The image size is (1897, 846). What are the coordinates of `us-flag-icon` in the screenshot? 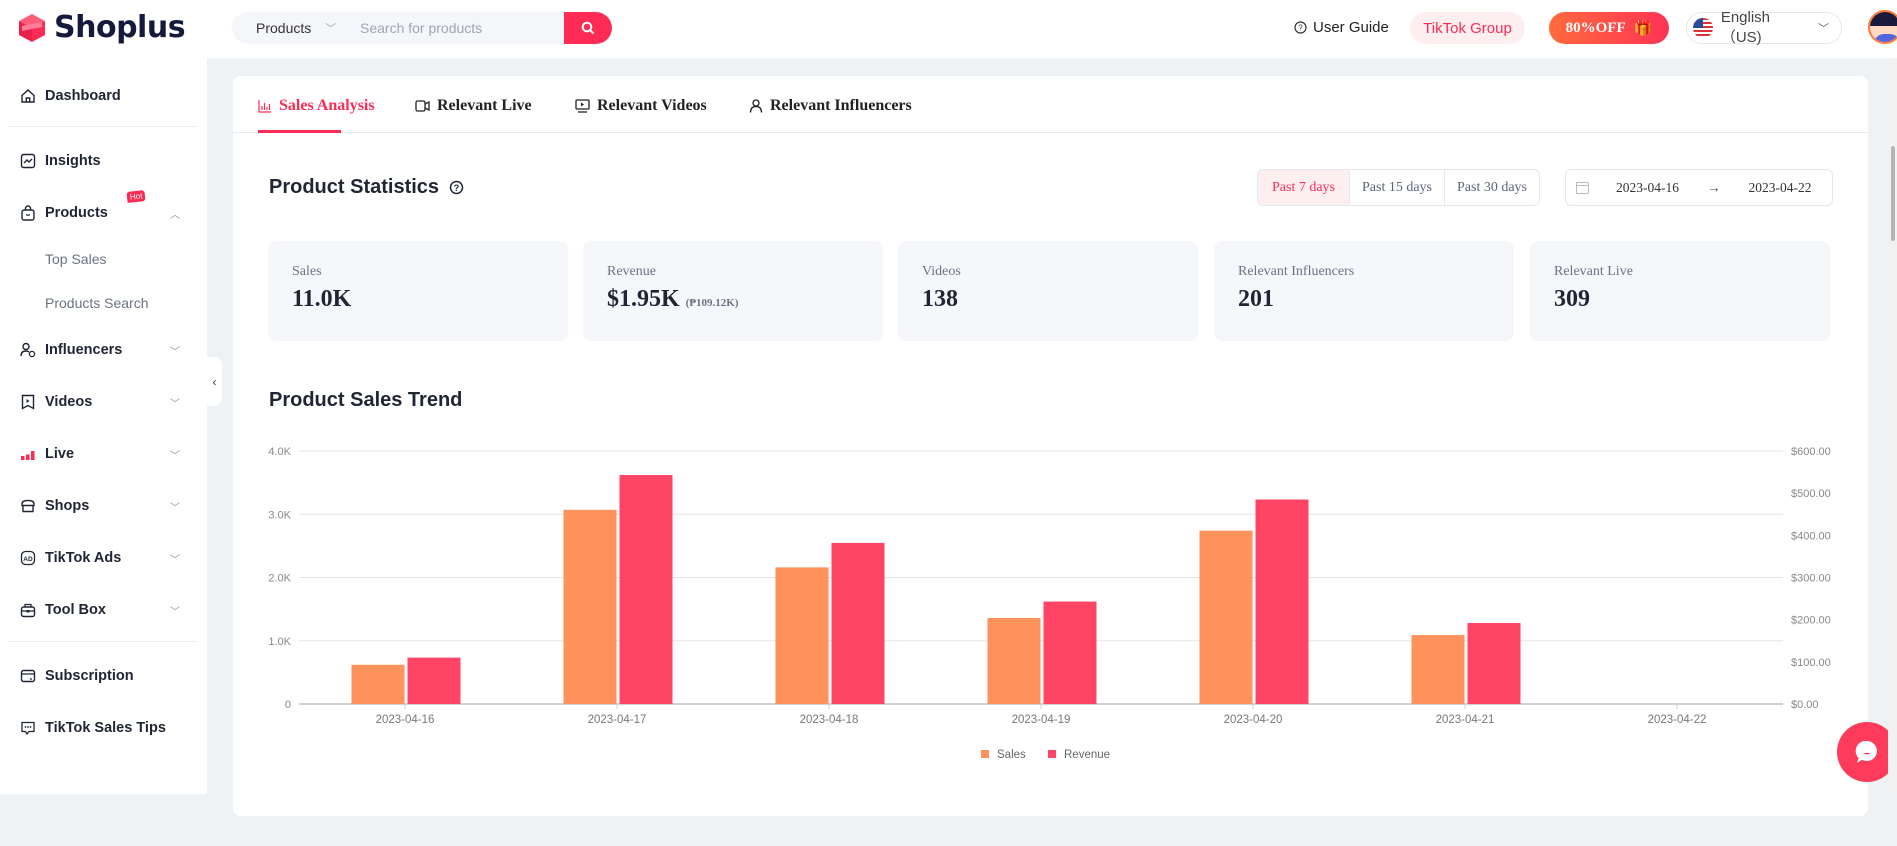 It's located at (1703, 28).